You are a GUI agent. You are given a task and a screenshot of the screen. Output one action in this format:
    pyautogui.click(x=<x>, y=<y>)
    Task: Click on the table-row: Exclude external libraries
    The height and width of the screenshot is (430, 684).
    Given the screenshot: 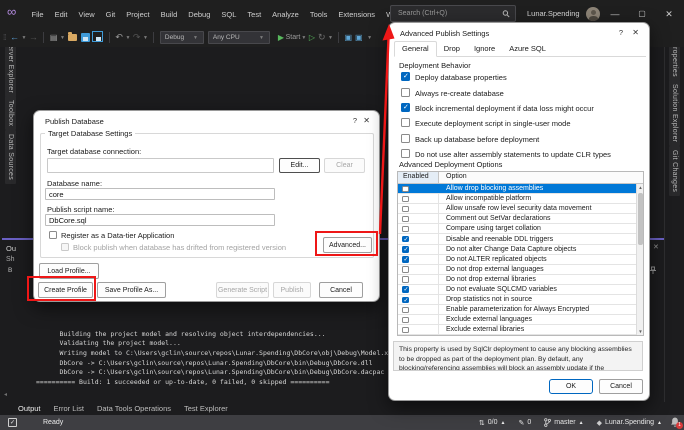 What is the action you would take?
    pyautogui.click(x=517, y=330)
    